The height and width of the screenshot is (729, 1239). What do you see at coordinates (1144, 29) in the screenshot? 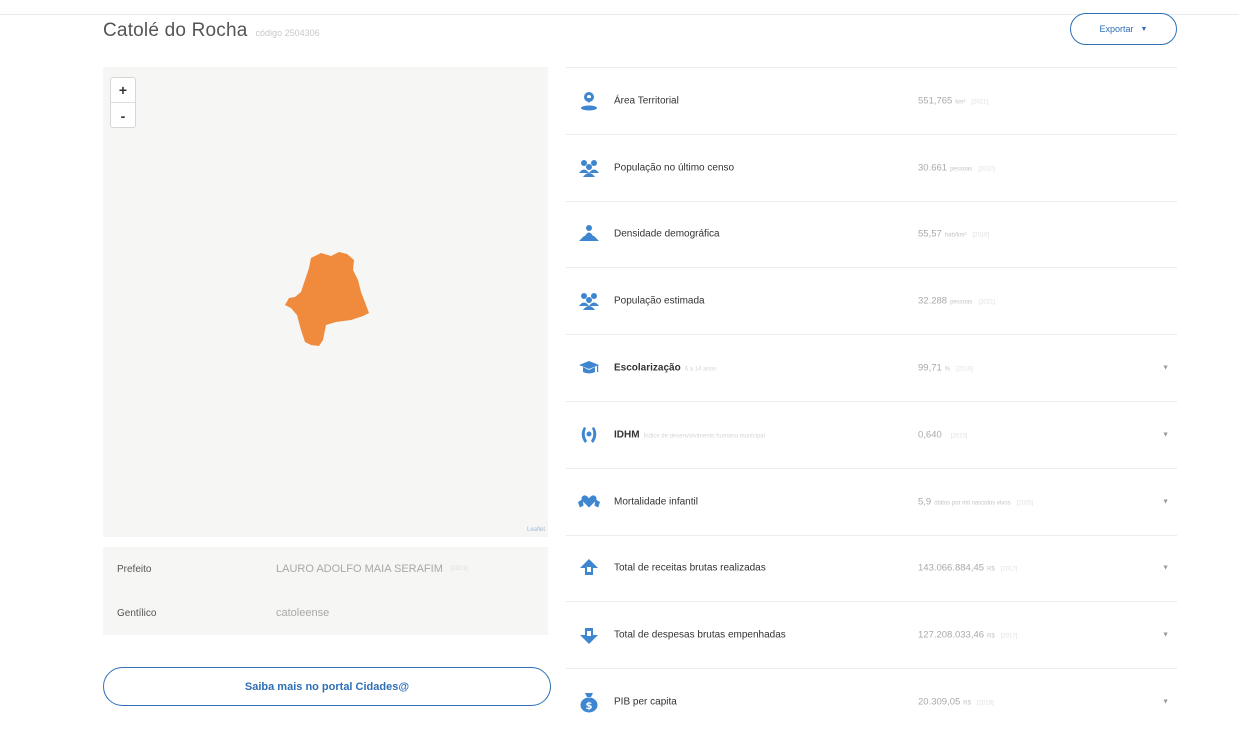
I see `caret-down-icon: ▼` at bounding box center [1144, 29].